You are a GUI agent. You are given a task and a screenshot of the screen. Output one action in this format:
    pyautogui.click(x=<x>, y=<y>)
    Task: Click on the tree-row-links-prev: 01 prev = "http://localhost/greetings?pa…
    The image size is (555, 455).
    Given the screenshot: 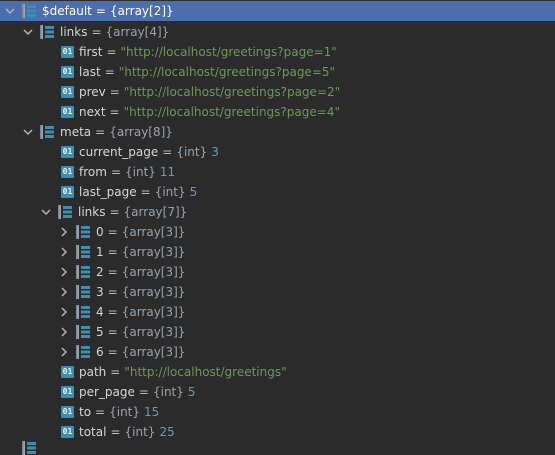 What is the action you would take?
    pyautogui.click(x=277, y=92)
    